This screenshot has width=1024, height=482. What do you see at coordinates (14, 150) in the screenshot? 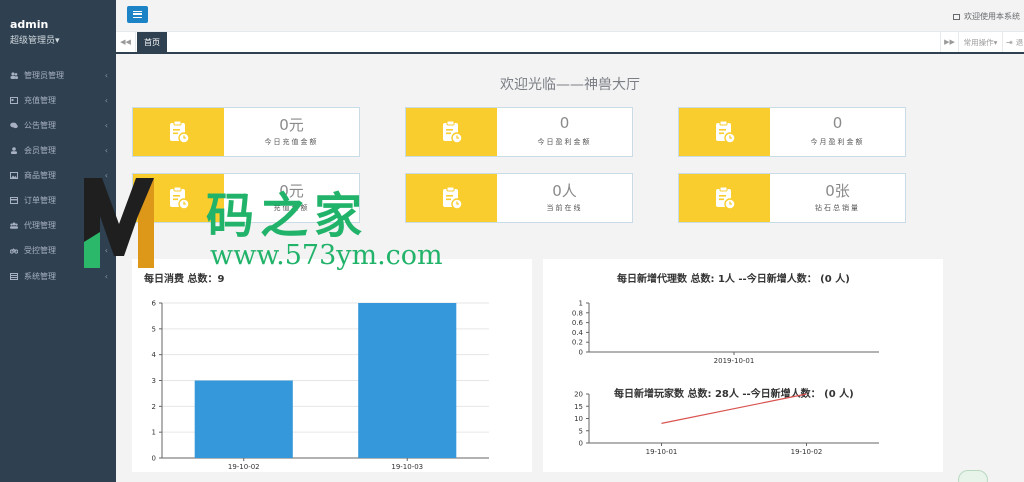
I see `user-icon` at bounding box center [14, 150].